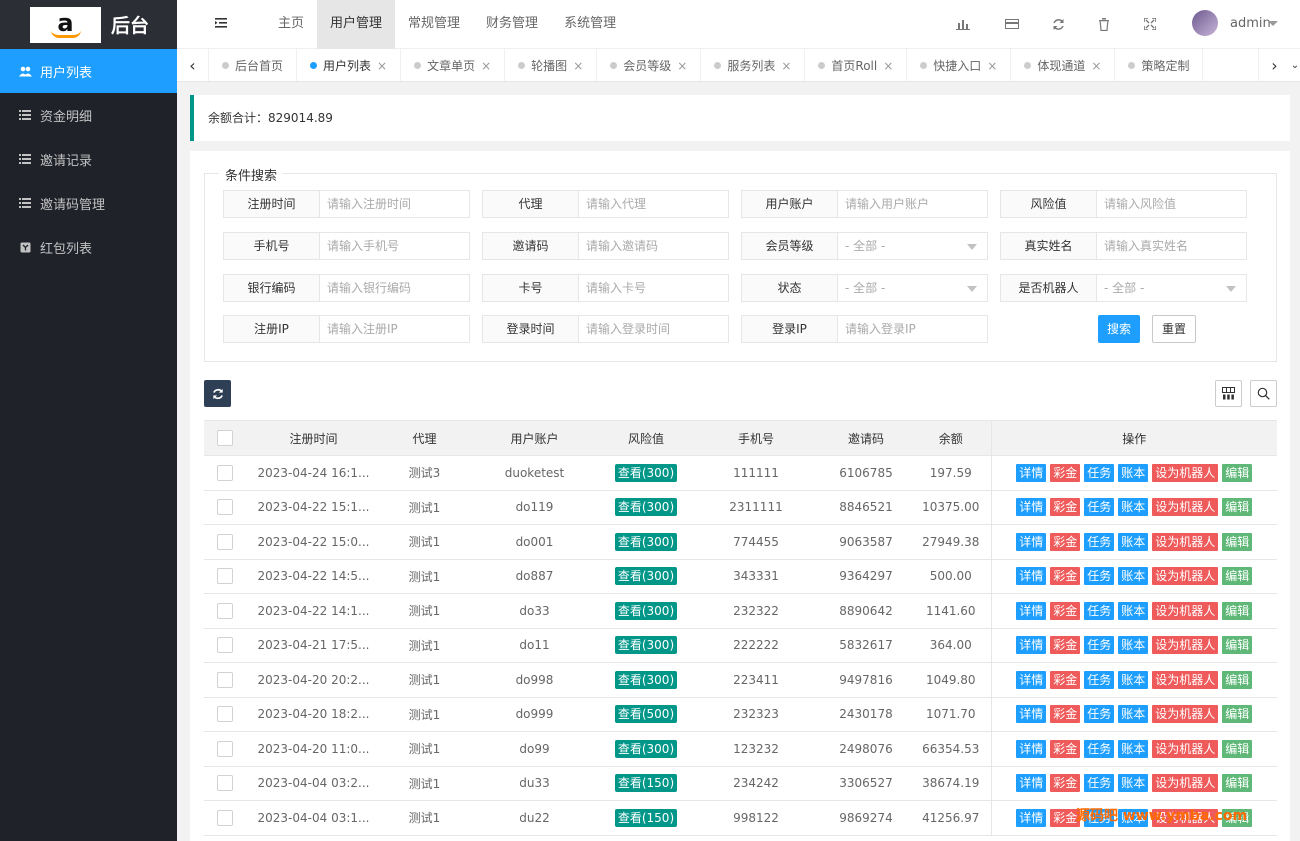  Describe the element at coordinates (590, 24) in the screenshot. I see `header-nav-item-4: 系统管理` at that location.